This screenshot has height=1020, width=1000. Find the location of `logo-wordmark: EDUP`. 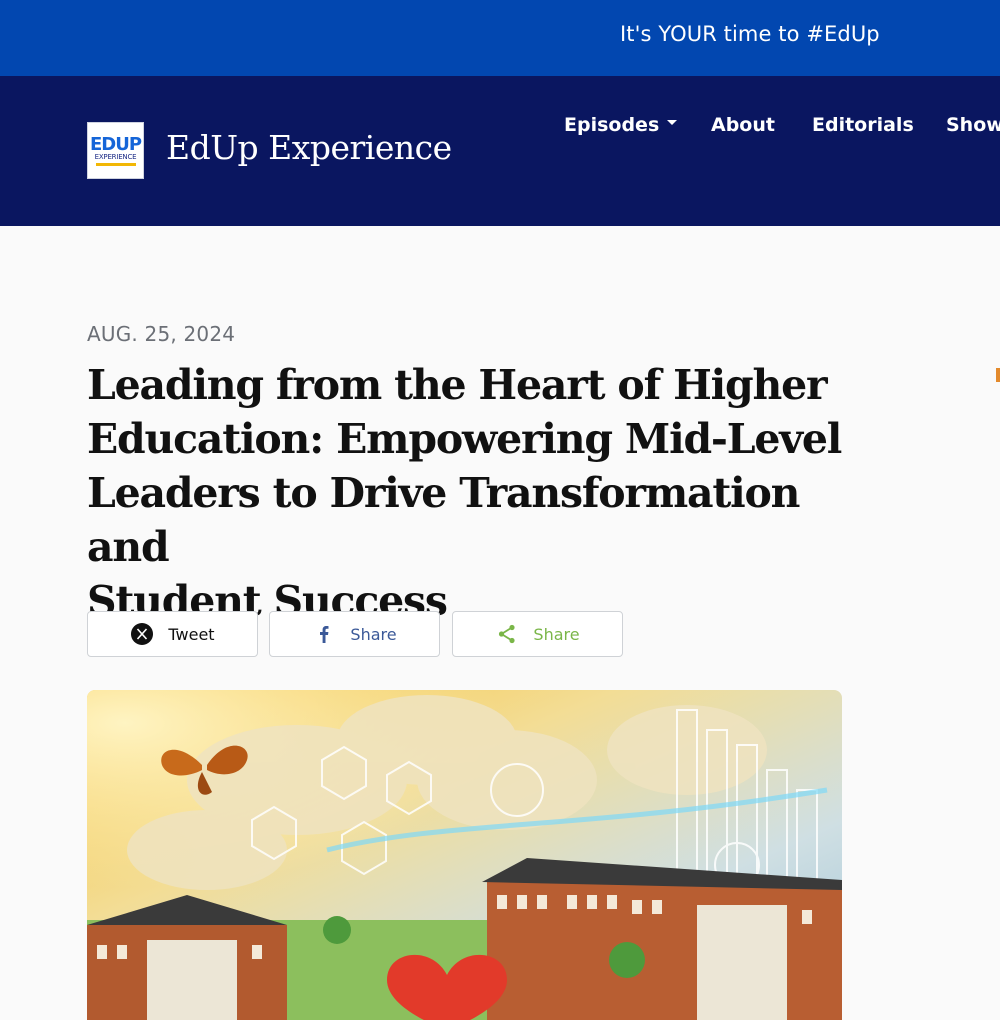

logo-wordmark: EDUP is located at coordinates (115, 144).